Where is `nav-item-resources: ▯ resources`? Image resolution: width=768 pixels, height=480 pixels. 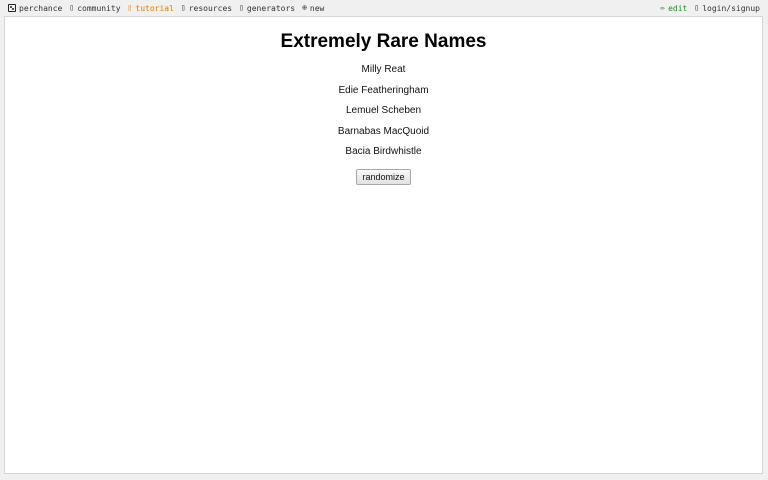
nav-item-resources: ▯ resources is located at coordinates (206, 8).